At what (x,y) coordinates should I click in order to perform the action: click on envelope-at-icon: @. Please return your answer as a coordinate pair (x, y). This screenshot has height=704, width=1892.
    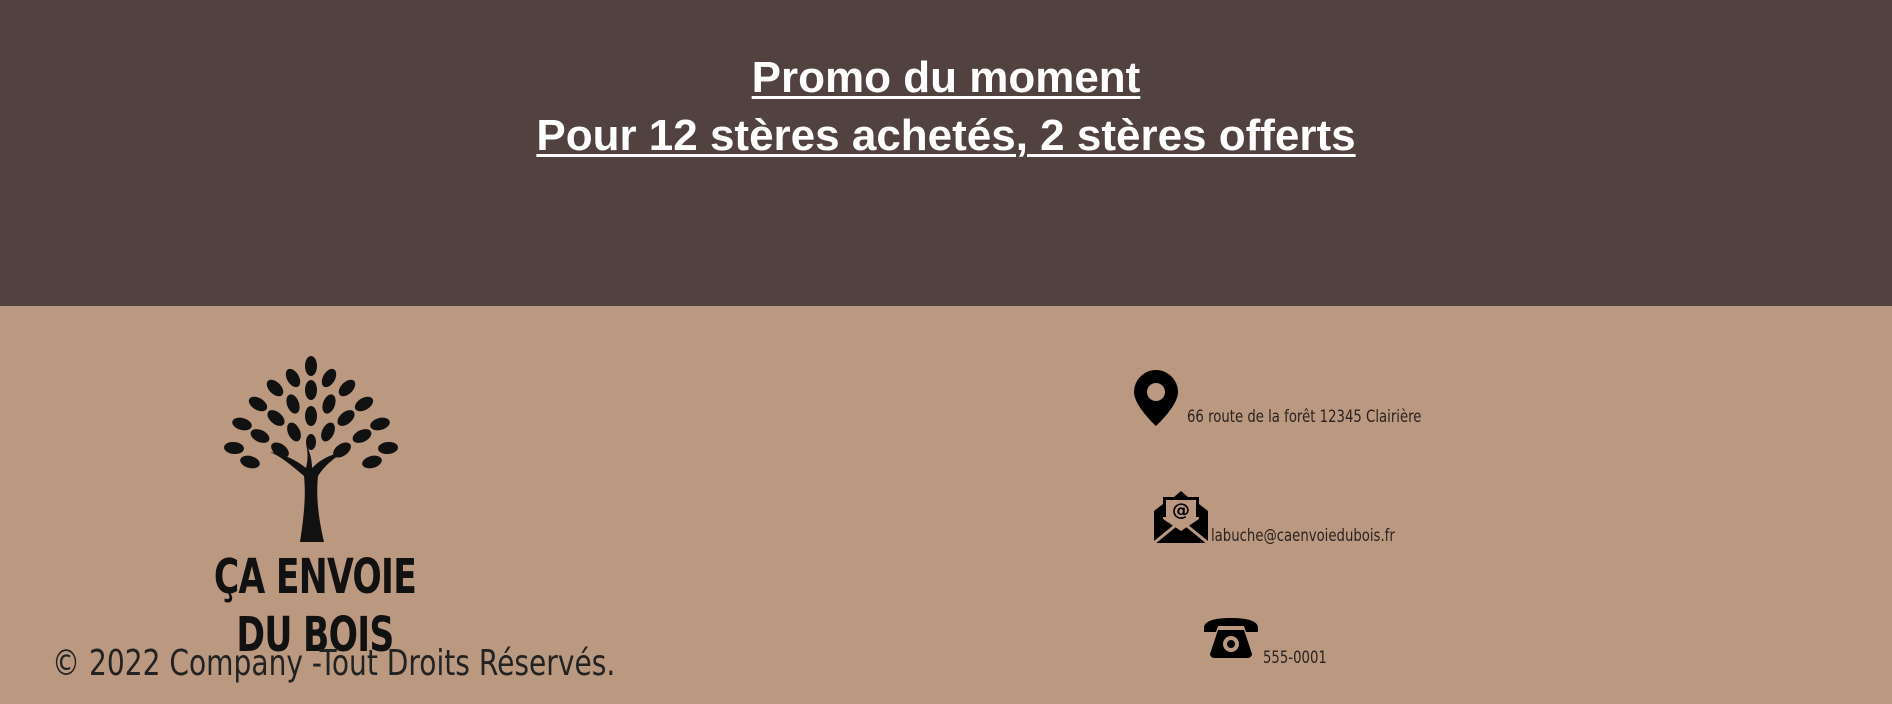
    Looking at the image, I should click on (1181, 517).